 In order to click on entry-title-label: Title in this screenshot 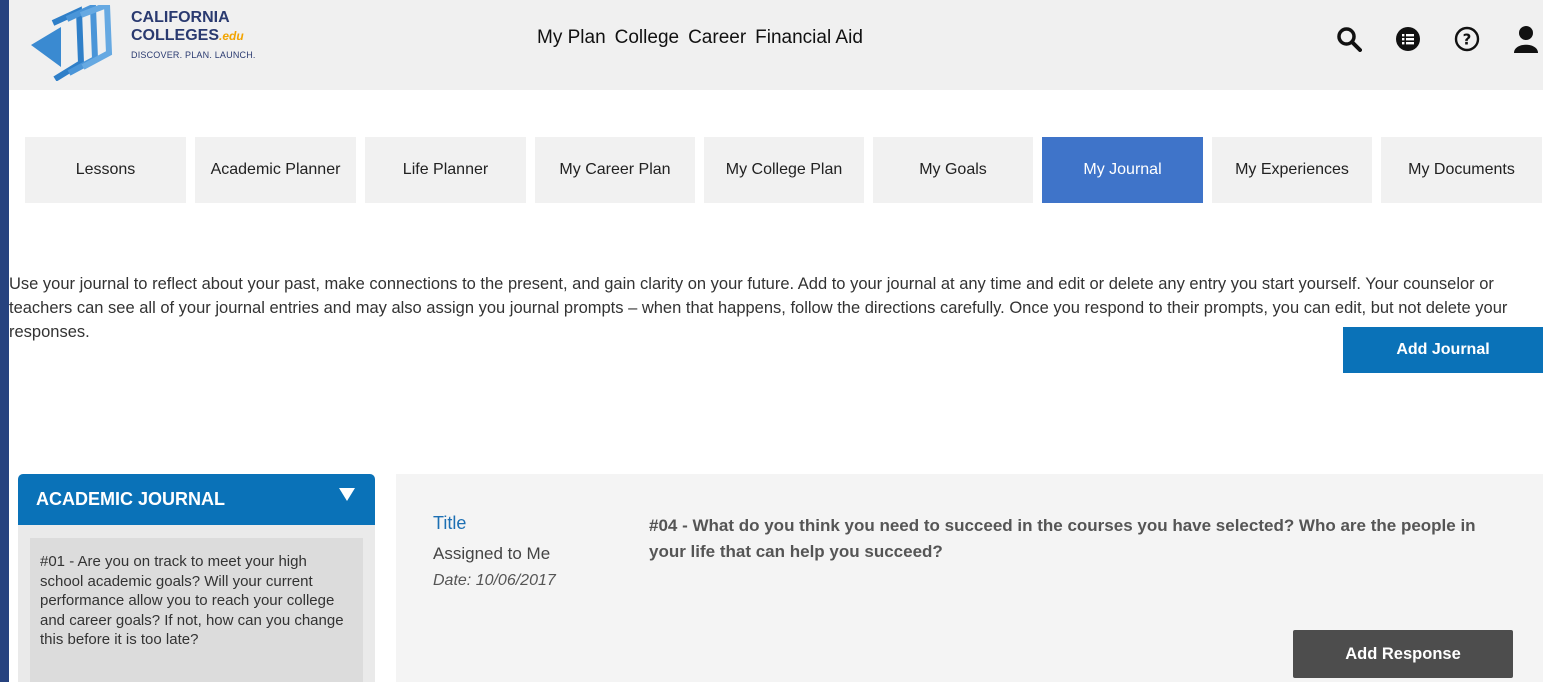, I will do `click(450, 523)`.